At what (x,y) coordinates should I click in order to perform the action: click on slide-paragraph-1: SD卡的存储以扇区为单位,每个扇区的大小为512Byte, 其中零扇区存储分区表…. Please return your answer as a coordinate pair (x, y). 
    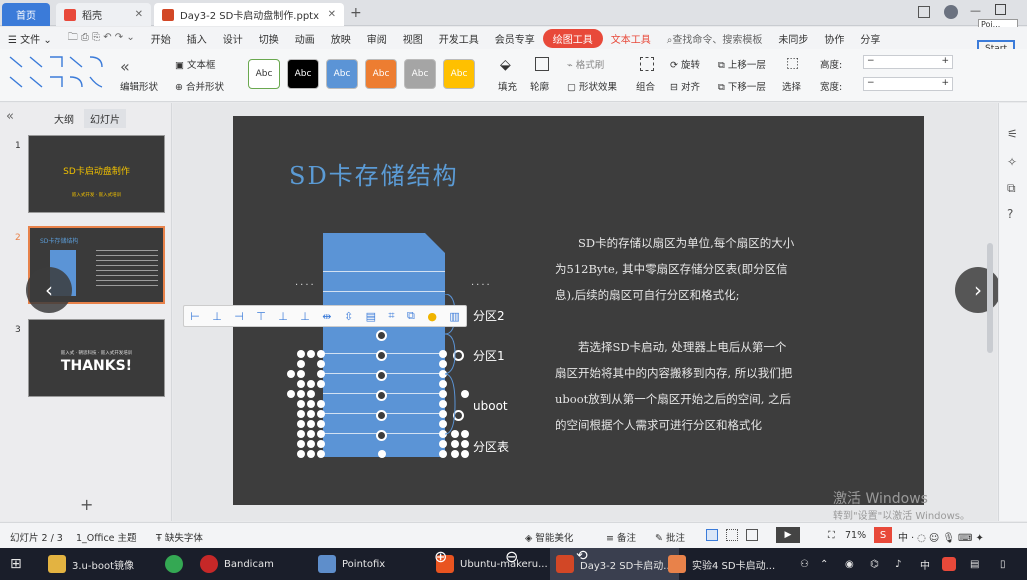
    Looking at the image, I should click on (675, 269).